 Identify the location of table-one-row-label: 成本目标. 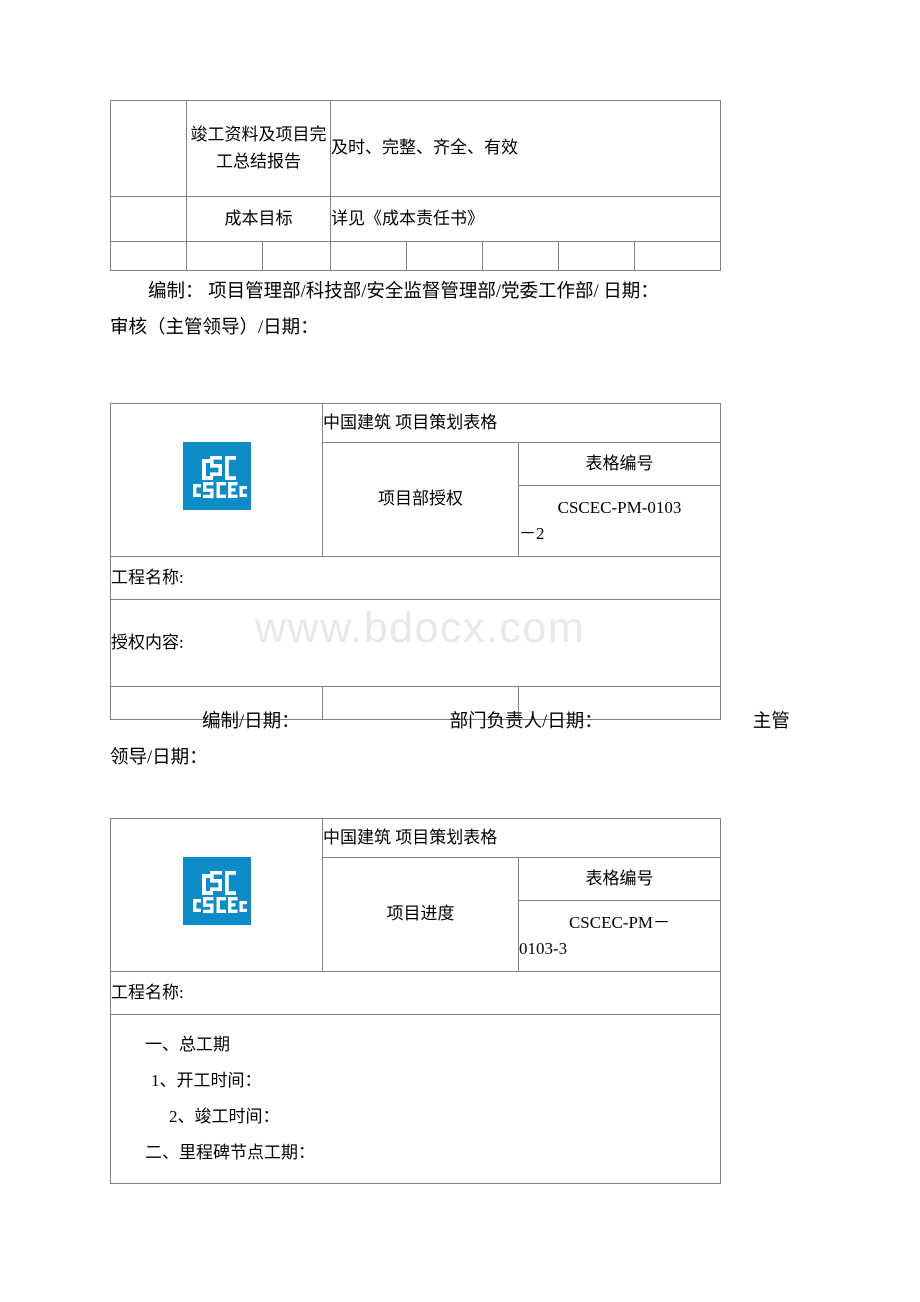
(258, 219).